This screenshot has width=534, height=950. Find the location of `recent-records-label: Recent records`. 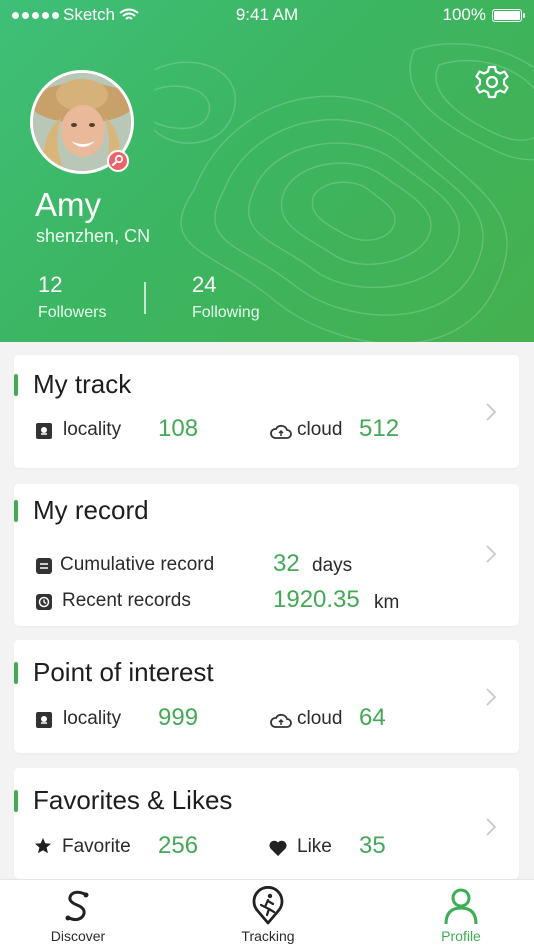

recent-records-label: Recent records is located at coordinates (126, 600).